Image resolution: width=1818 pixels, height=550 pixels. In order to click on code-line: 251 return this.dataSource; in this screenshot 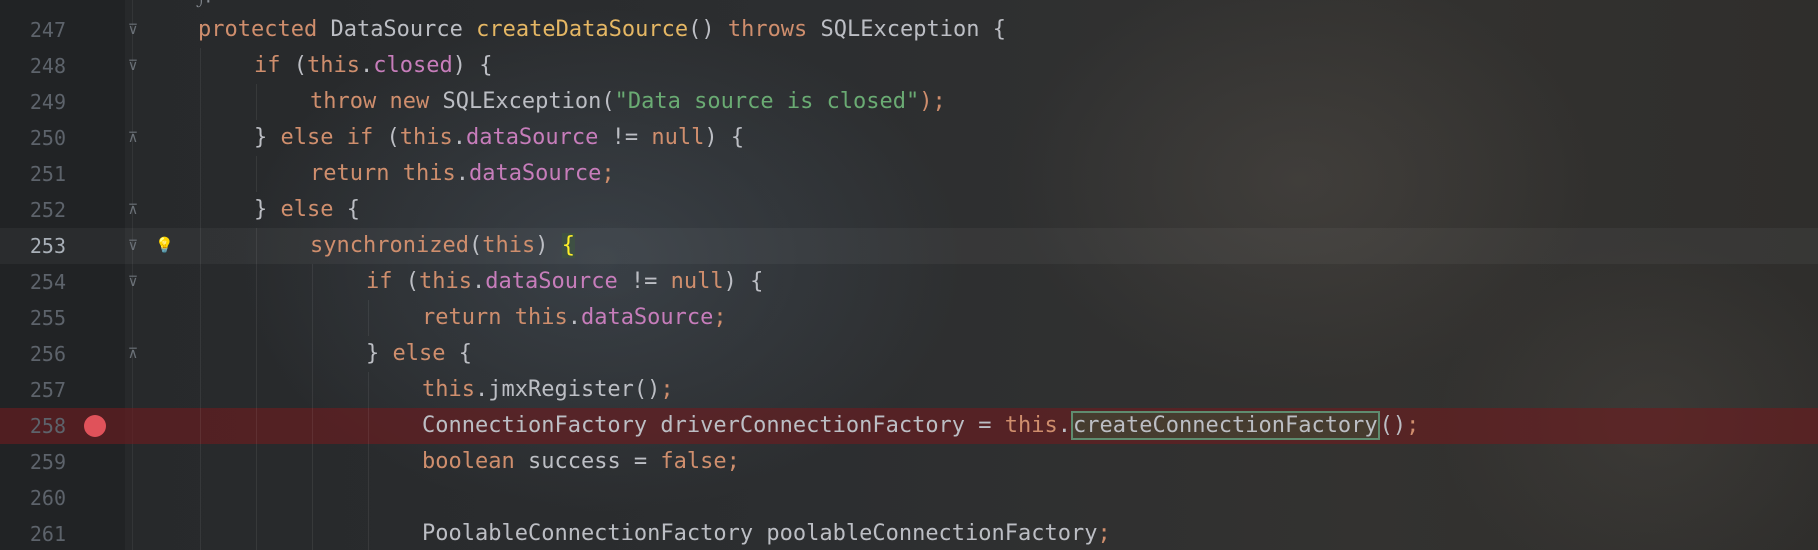, I will do `click(909, 174)`.